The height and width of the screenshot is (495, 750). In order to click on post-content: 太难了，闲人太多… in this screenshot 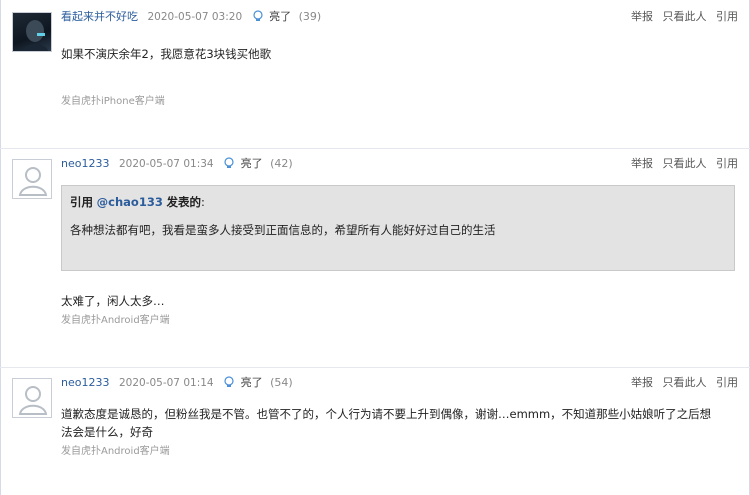, I will do `click(113, 301)`.